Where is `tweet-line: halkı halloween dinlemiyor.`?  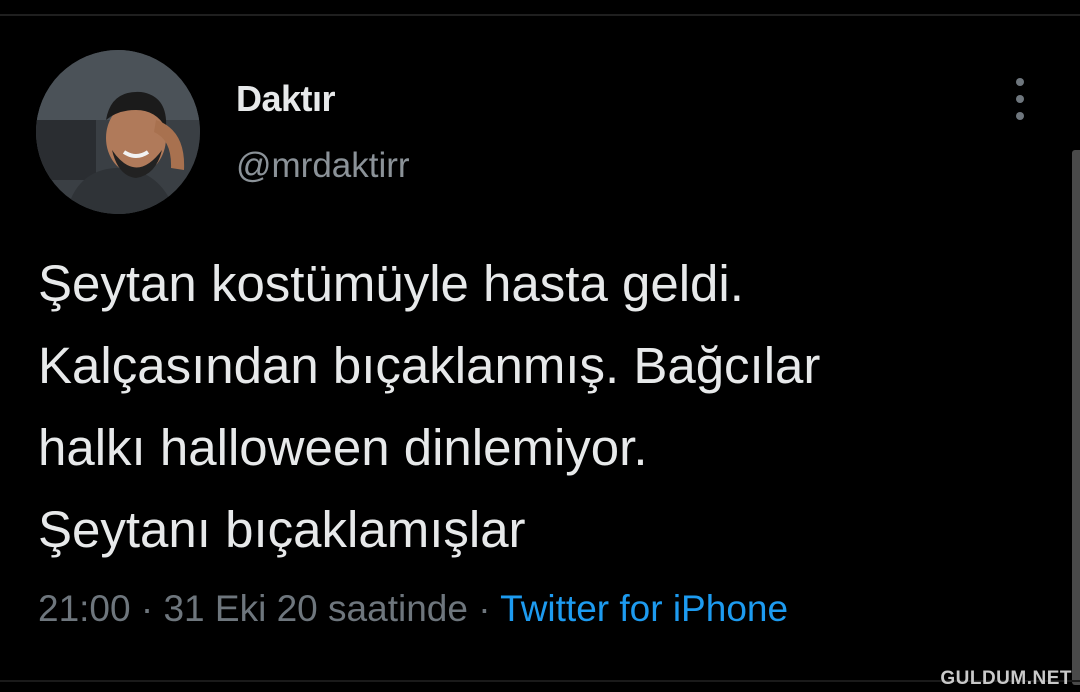 tweet-line: halkı halloween dinlemiyor. is located at coordinates (343, 447).